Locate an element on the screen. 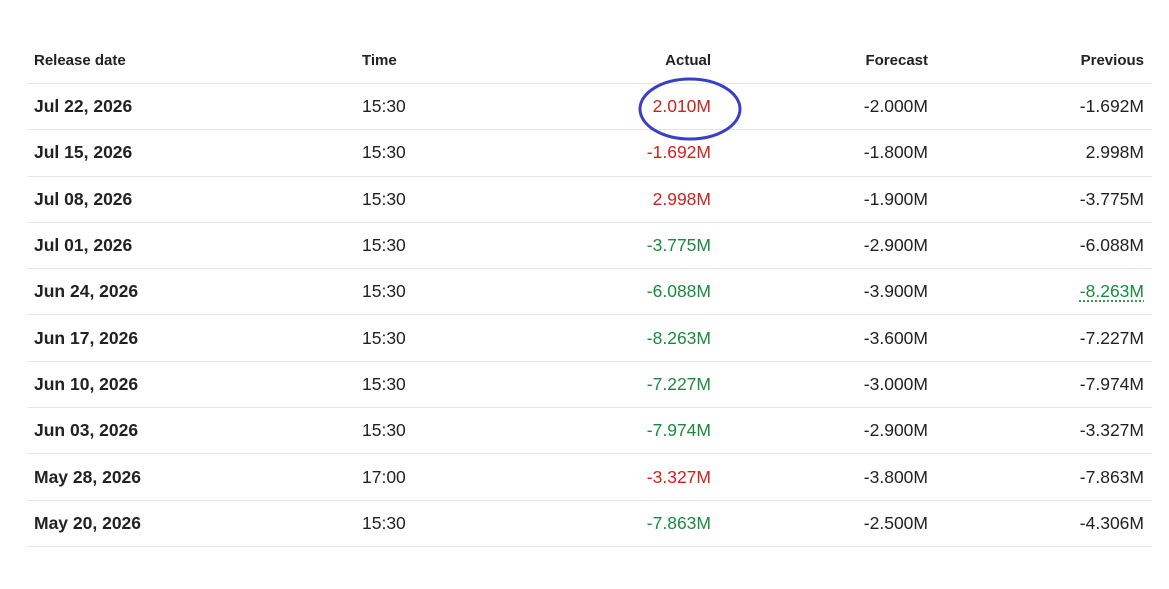 Image resolution: width=1169 pixels, height=589 pixels. previous-cell: -4.306M is located at coordinates (1111, 522).